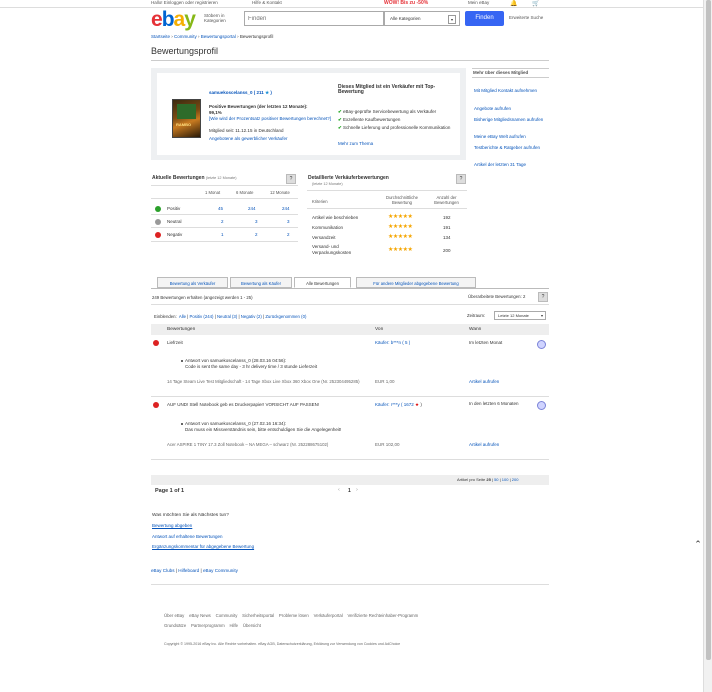  What do you see at coordinates (520, 315) in the screenshot?
I see `period-select: Letzte 12 Monate ▾` at bounding box center [520, 315].